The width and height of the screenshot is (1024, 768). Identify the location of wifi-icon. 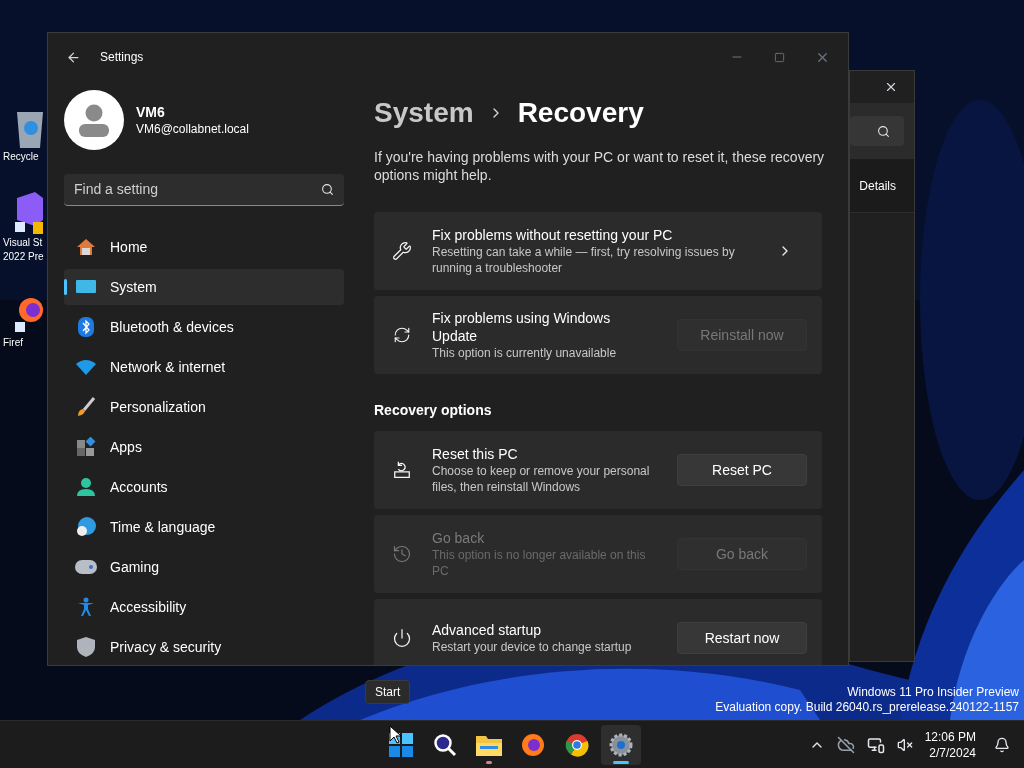
(86, 367).